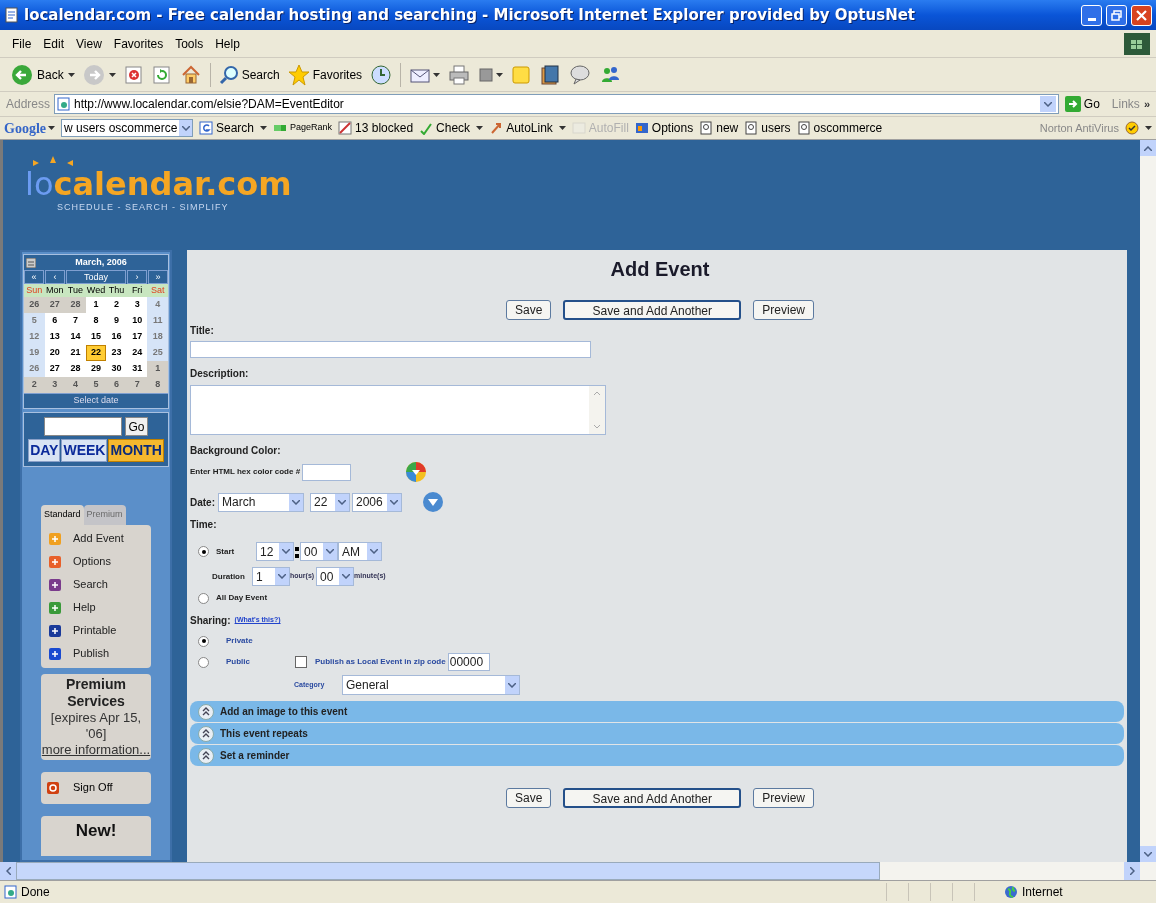 This screenshot has width=1156, height=903. Describe the element at coordinates (335, 576) in the screenshot. I see `minutes-dropdown: 00` at that location.